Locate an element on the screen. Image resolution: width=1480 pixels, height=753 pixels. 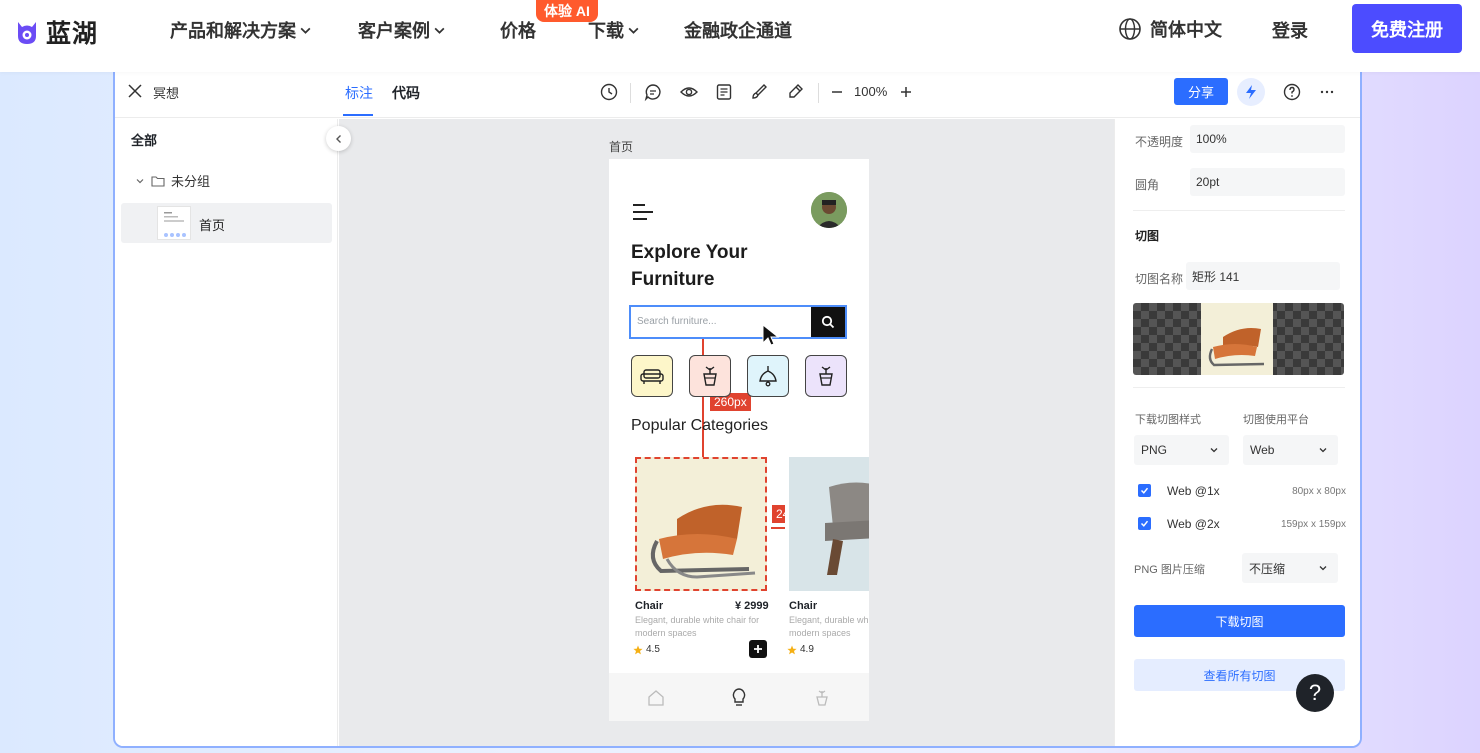
opacity-value: 100% is located at coordinates (1267, 139).